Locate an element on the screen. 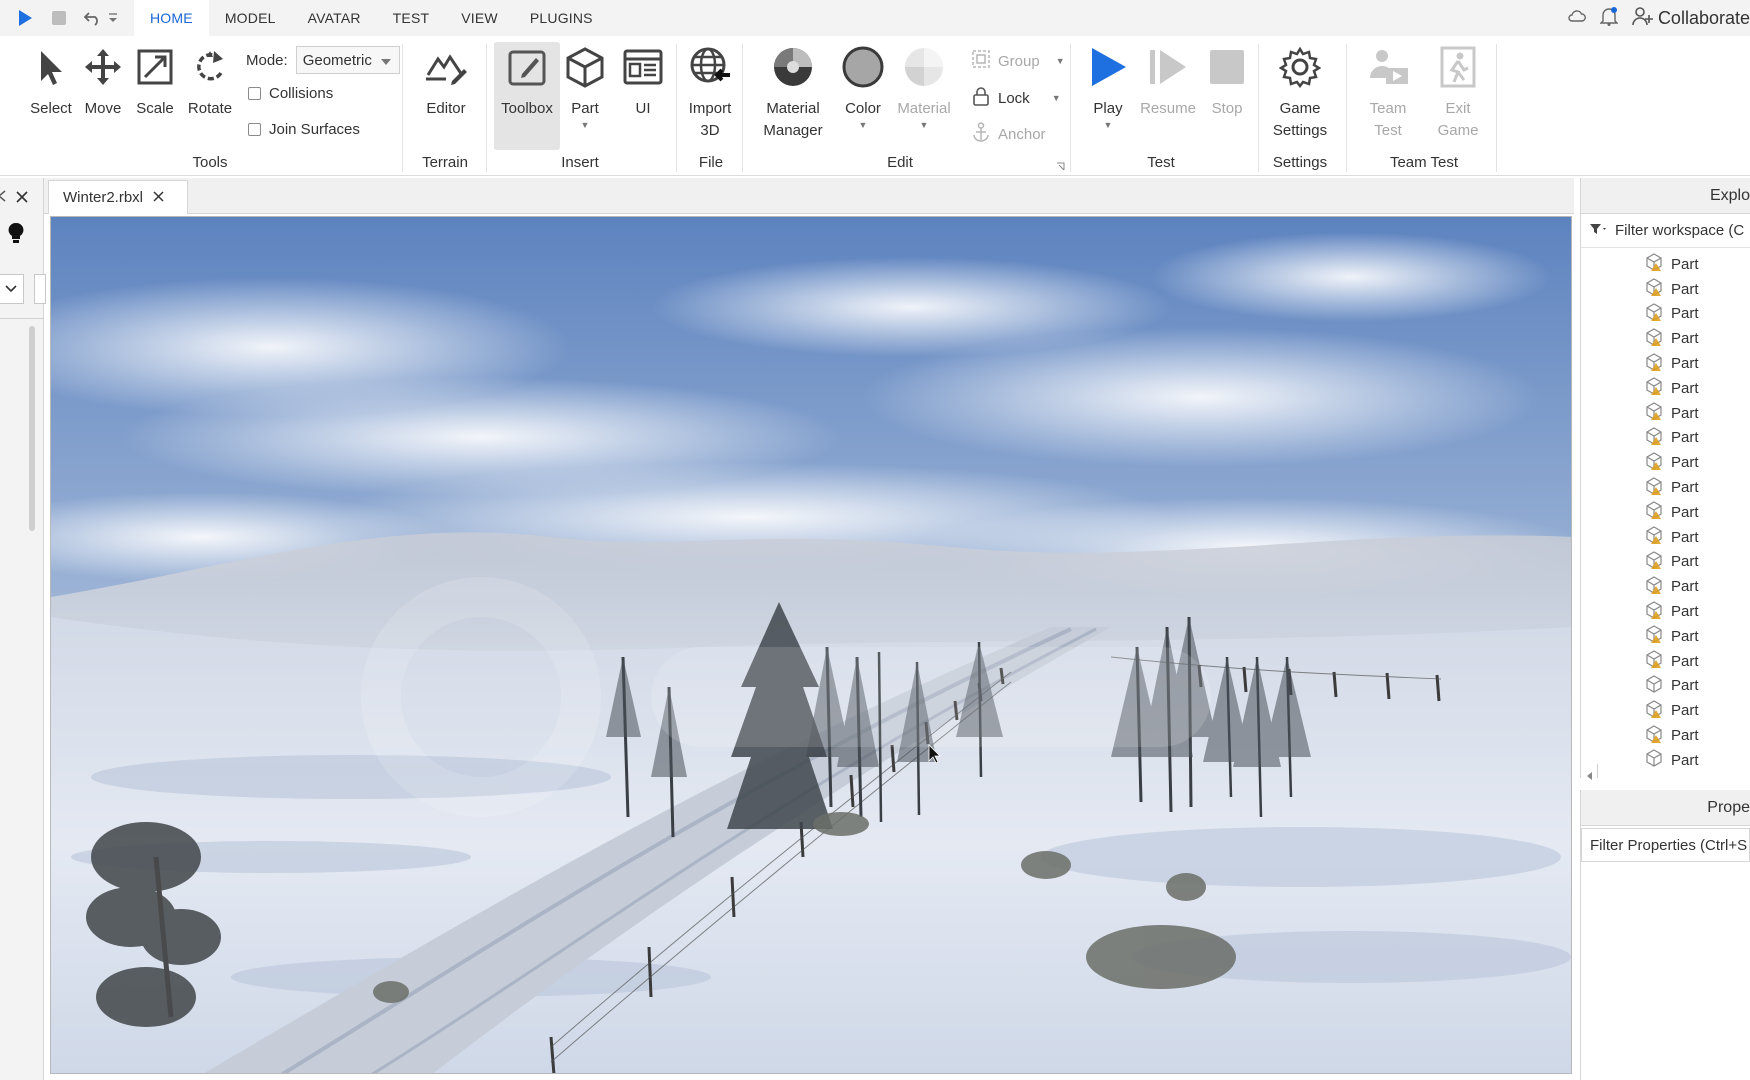 Image resolution: width=1750 pixels, height=1080 pixels. rotate-tool-button: Rotate is located at coordinates (210, 96).